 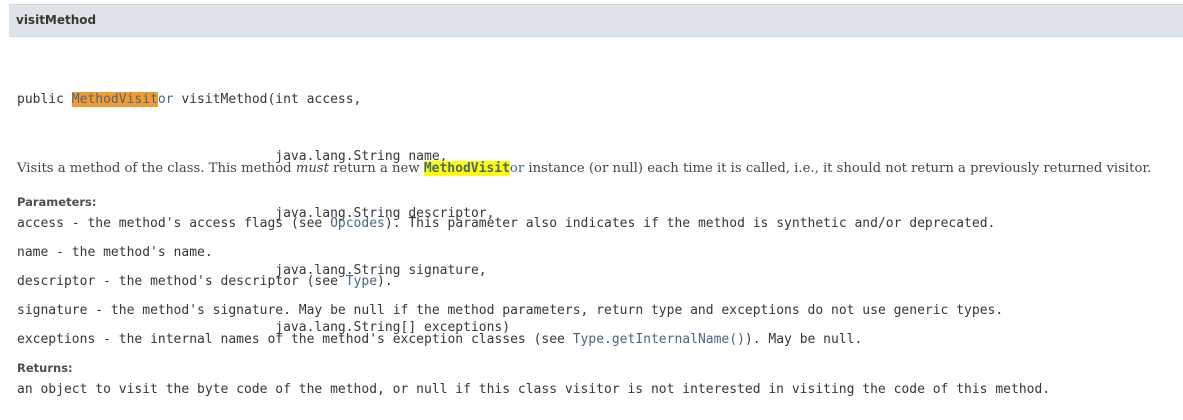 What do you see at coordinates (357, 223) in the screenshot?
I see `opcodes-link: Opcodes` at bounding box center [357, 223].